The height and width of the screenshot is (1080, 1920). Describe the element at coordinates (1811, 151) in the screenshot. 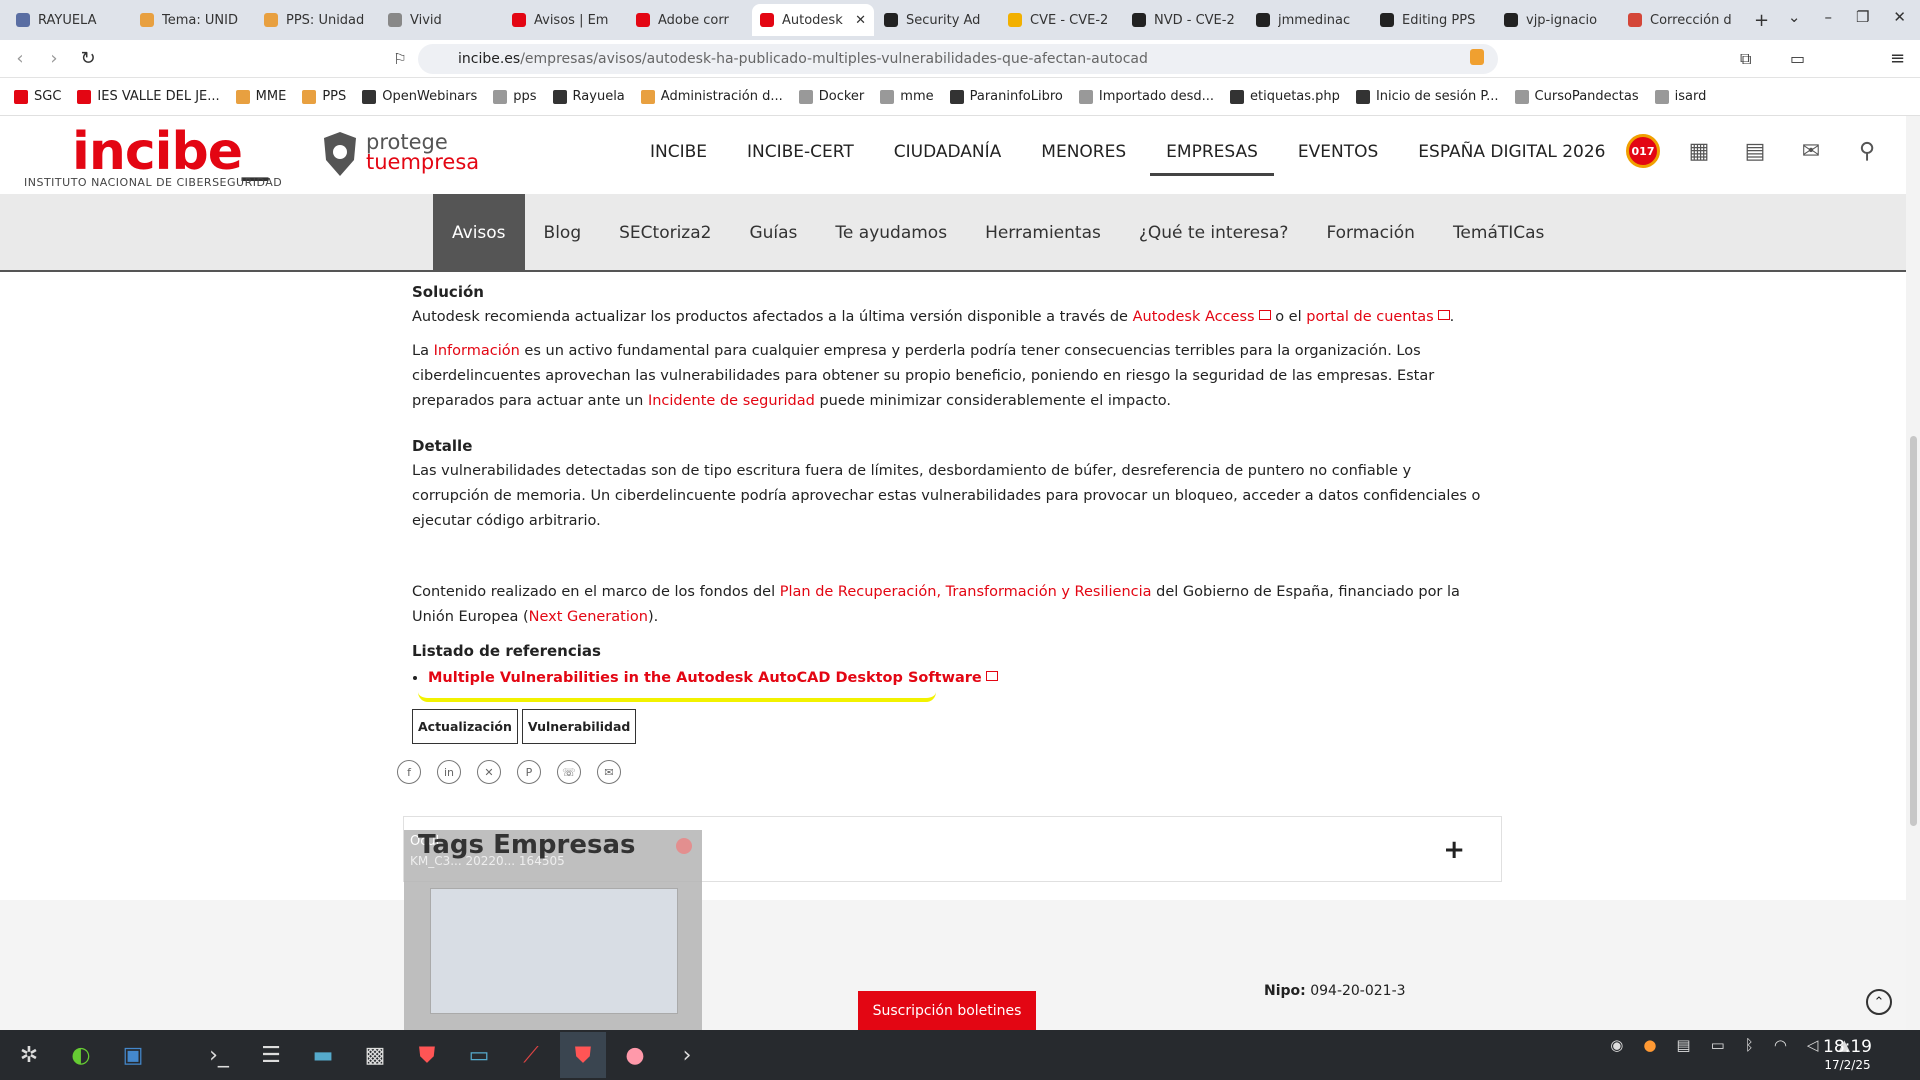

I see `mail-icon: ✉` at that location.